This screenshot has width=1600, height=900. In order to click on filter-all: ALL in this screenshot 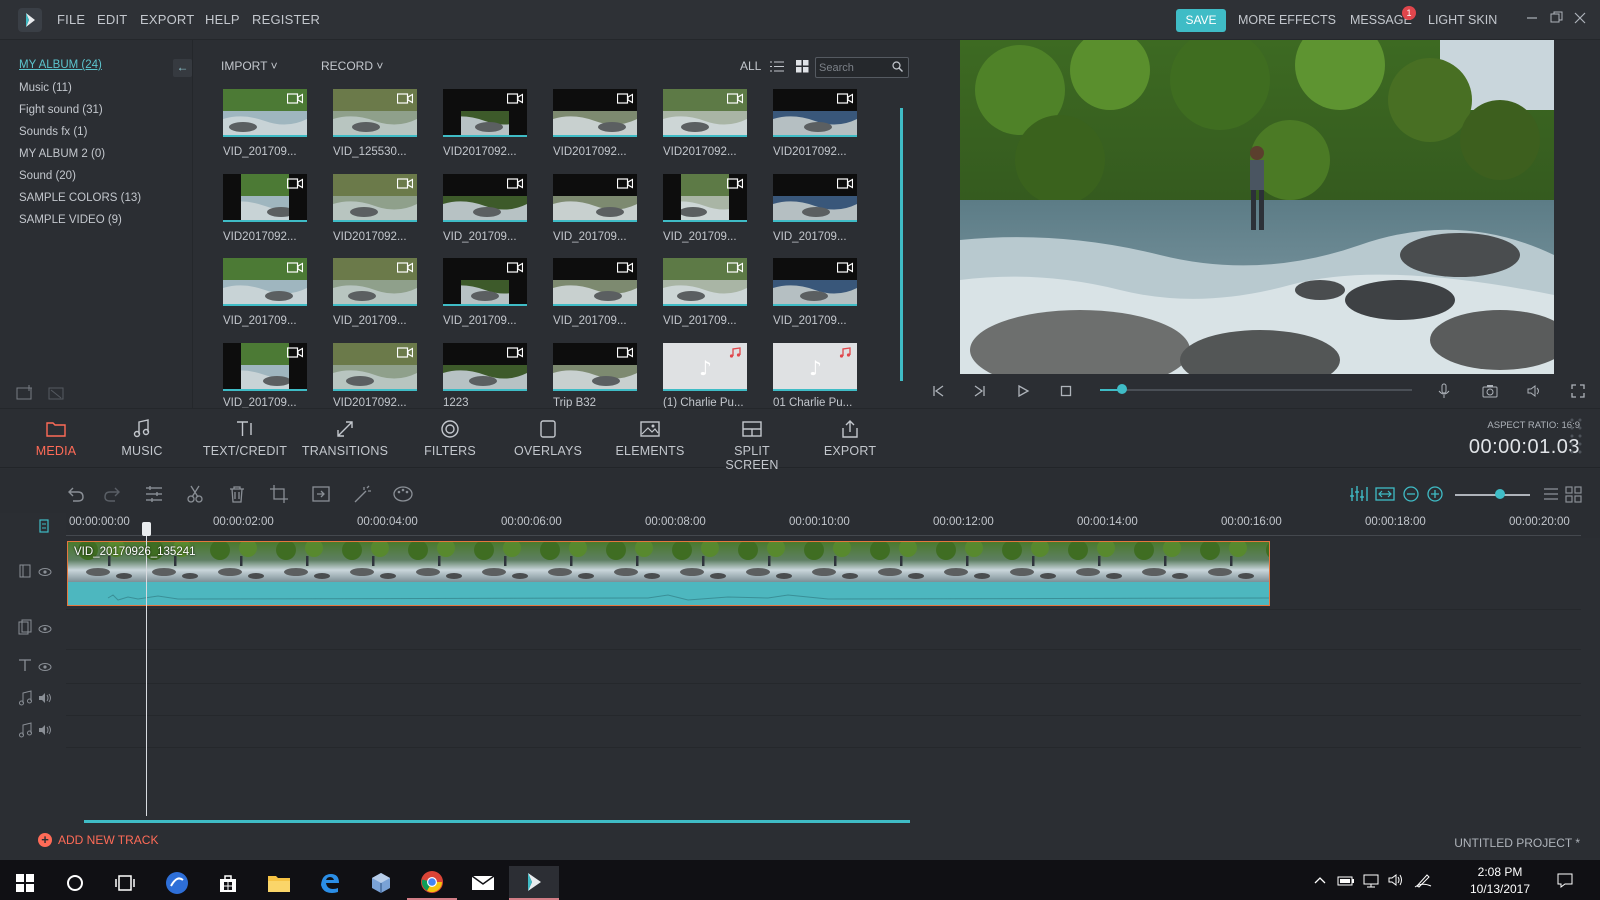, I will do `click(750, 66)`.